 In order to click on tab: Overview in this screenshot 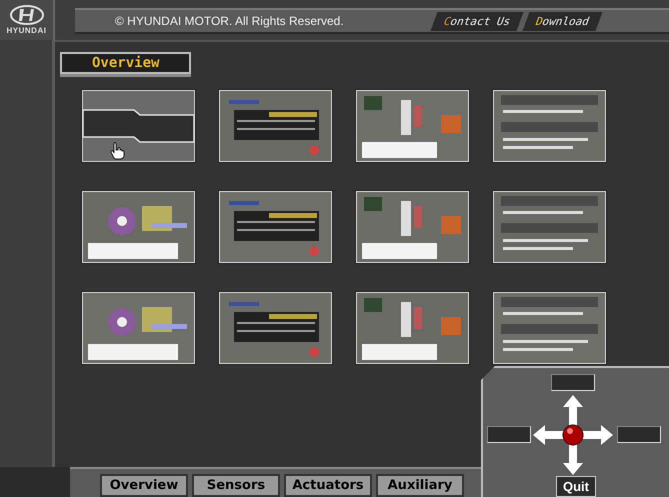, I will do `click(144, 485)`.